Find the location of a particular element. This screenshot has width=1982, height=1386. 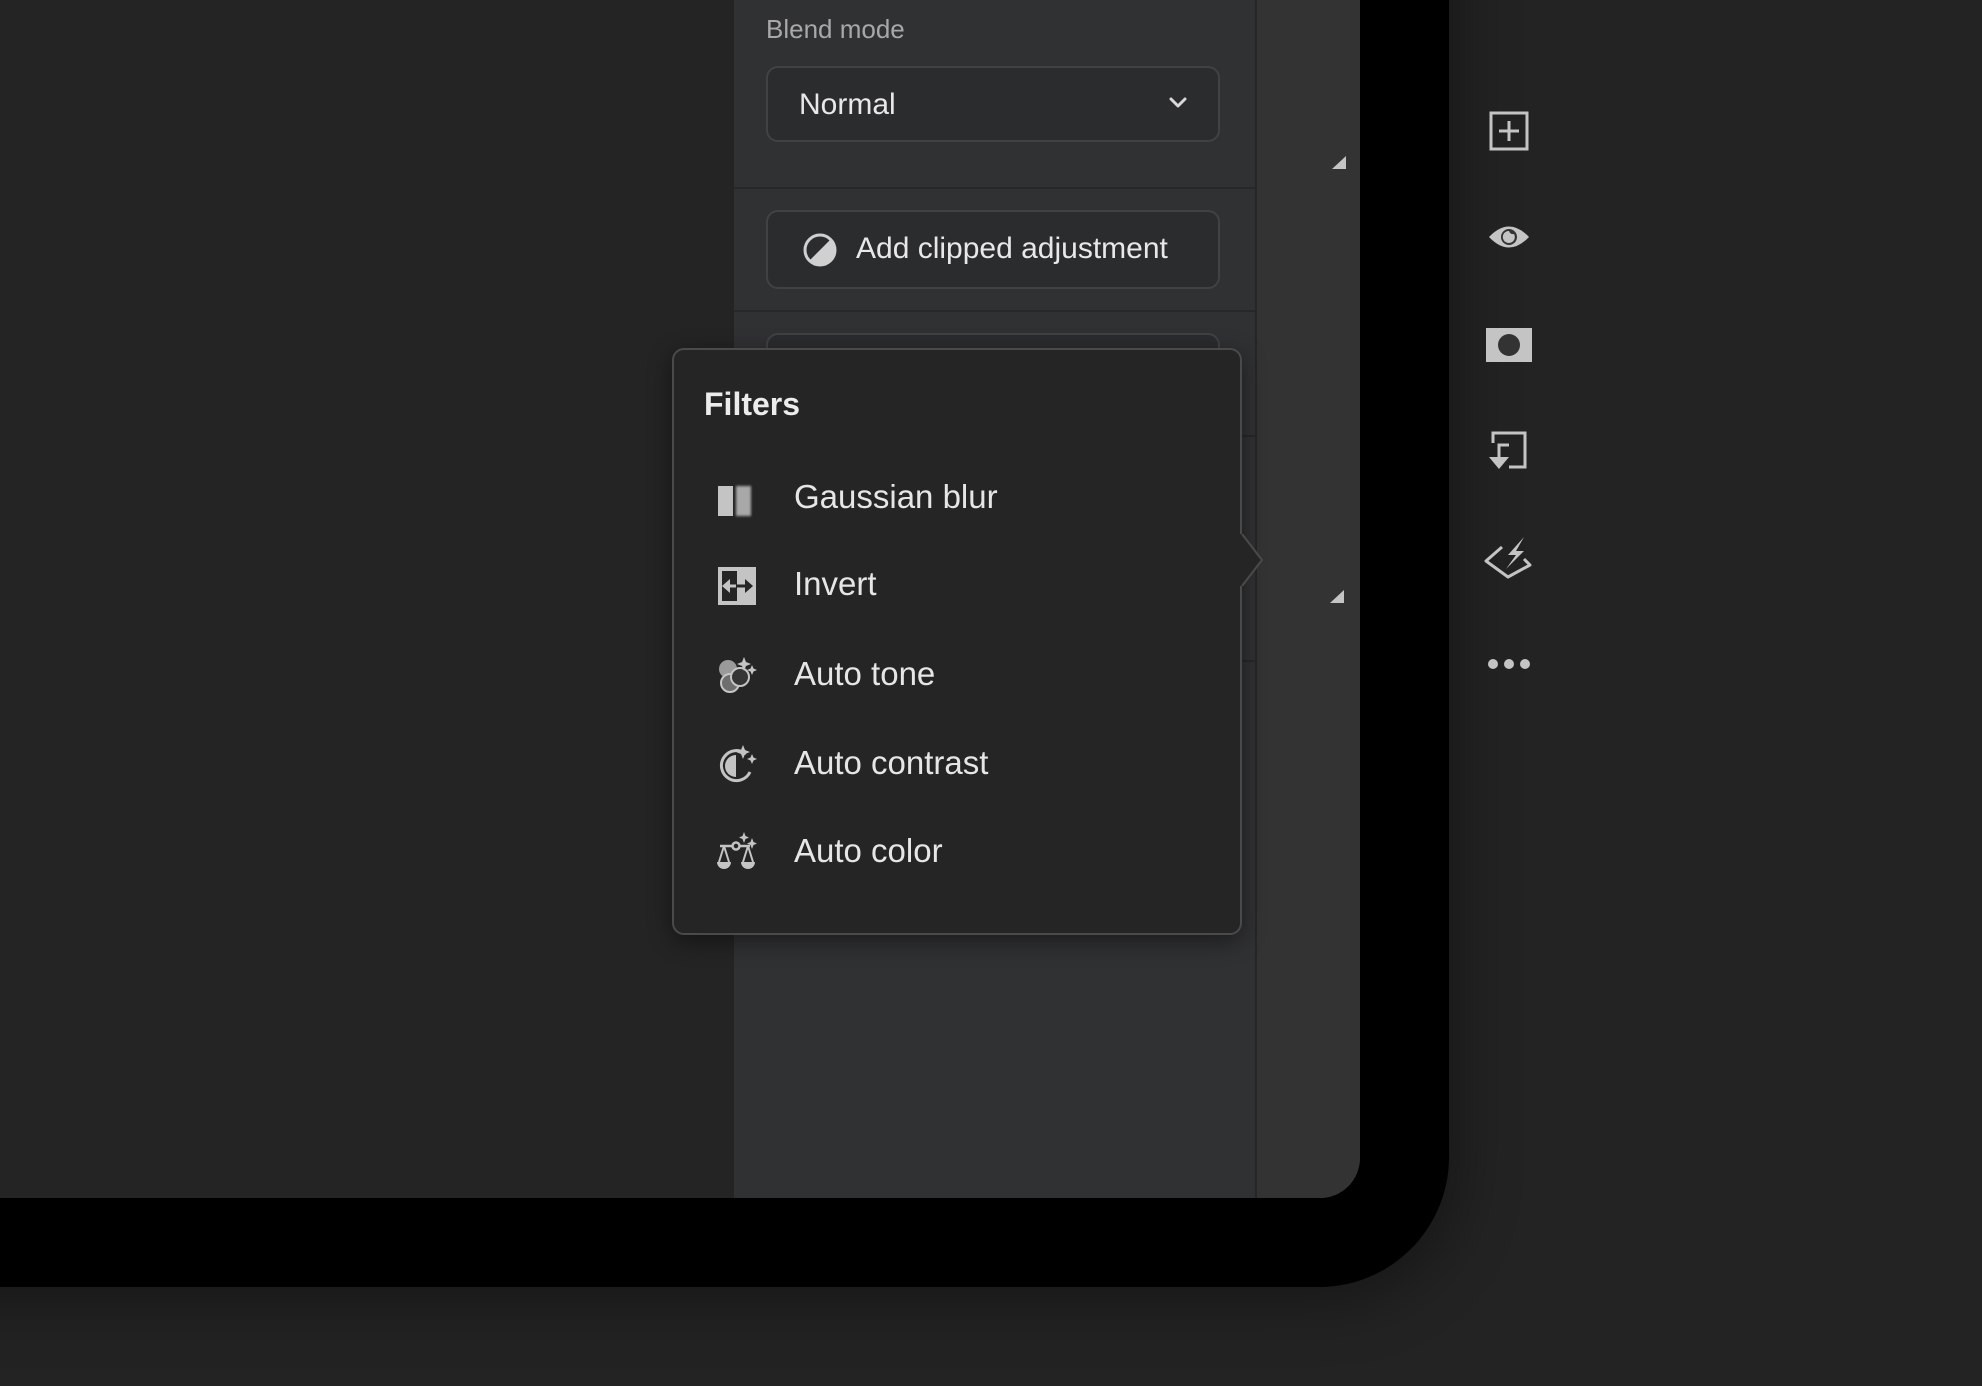

visibility-button is located at coordinates (1509, 237).